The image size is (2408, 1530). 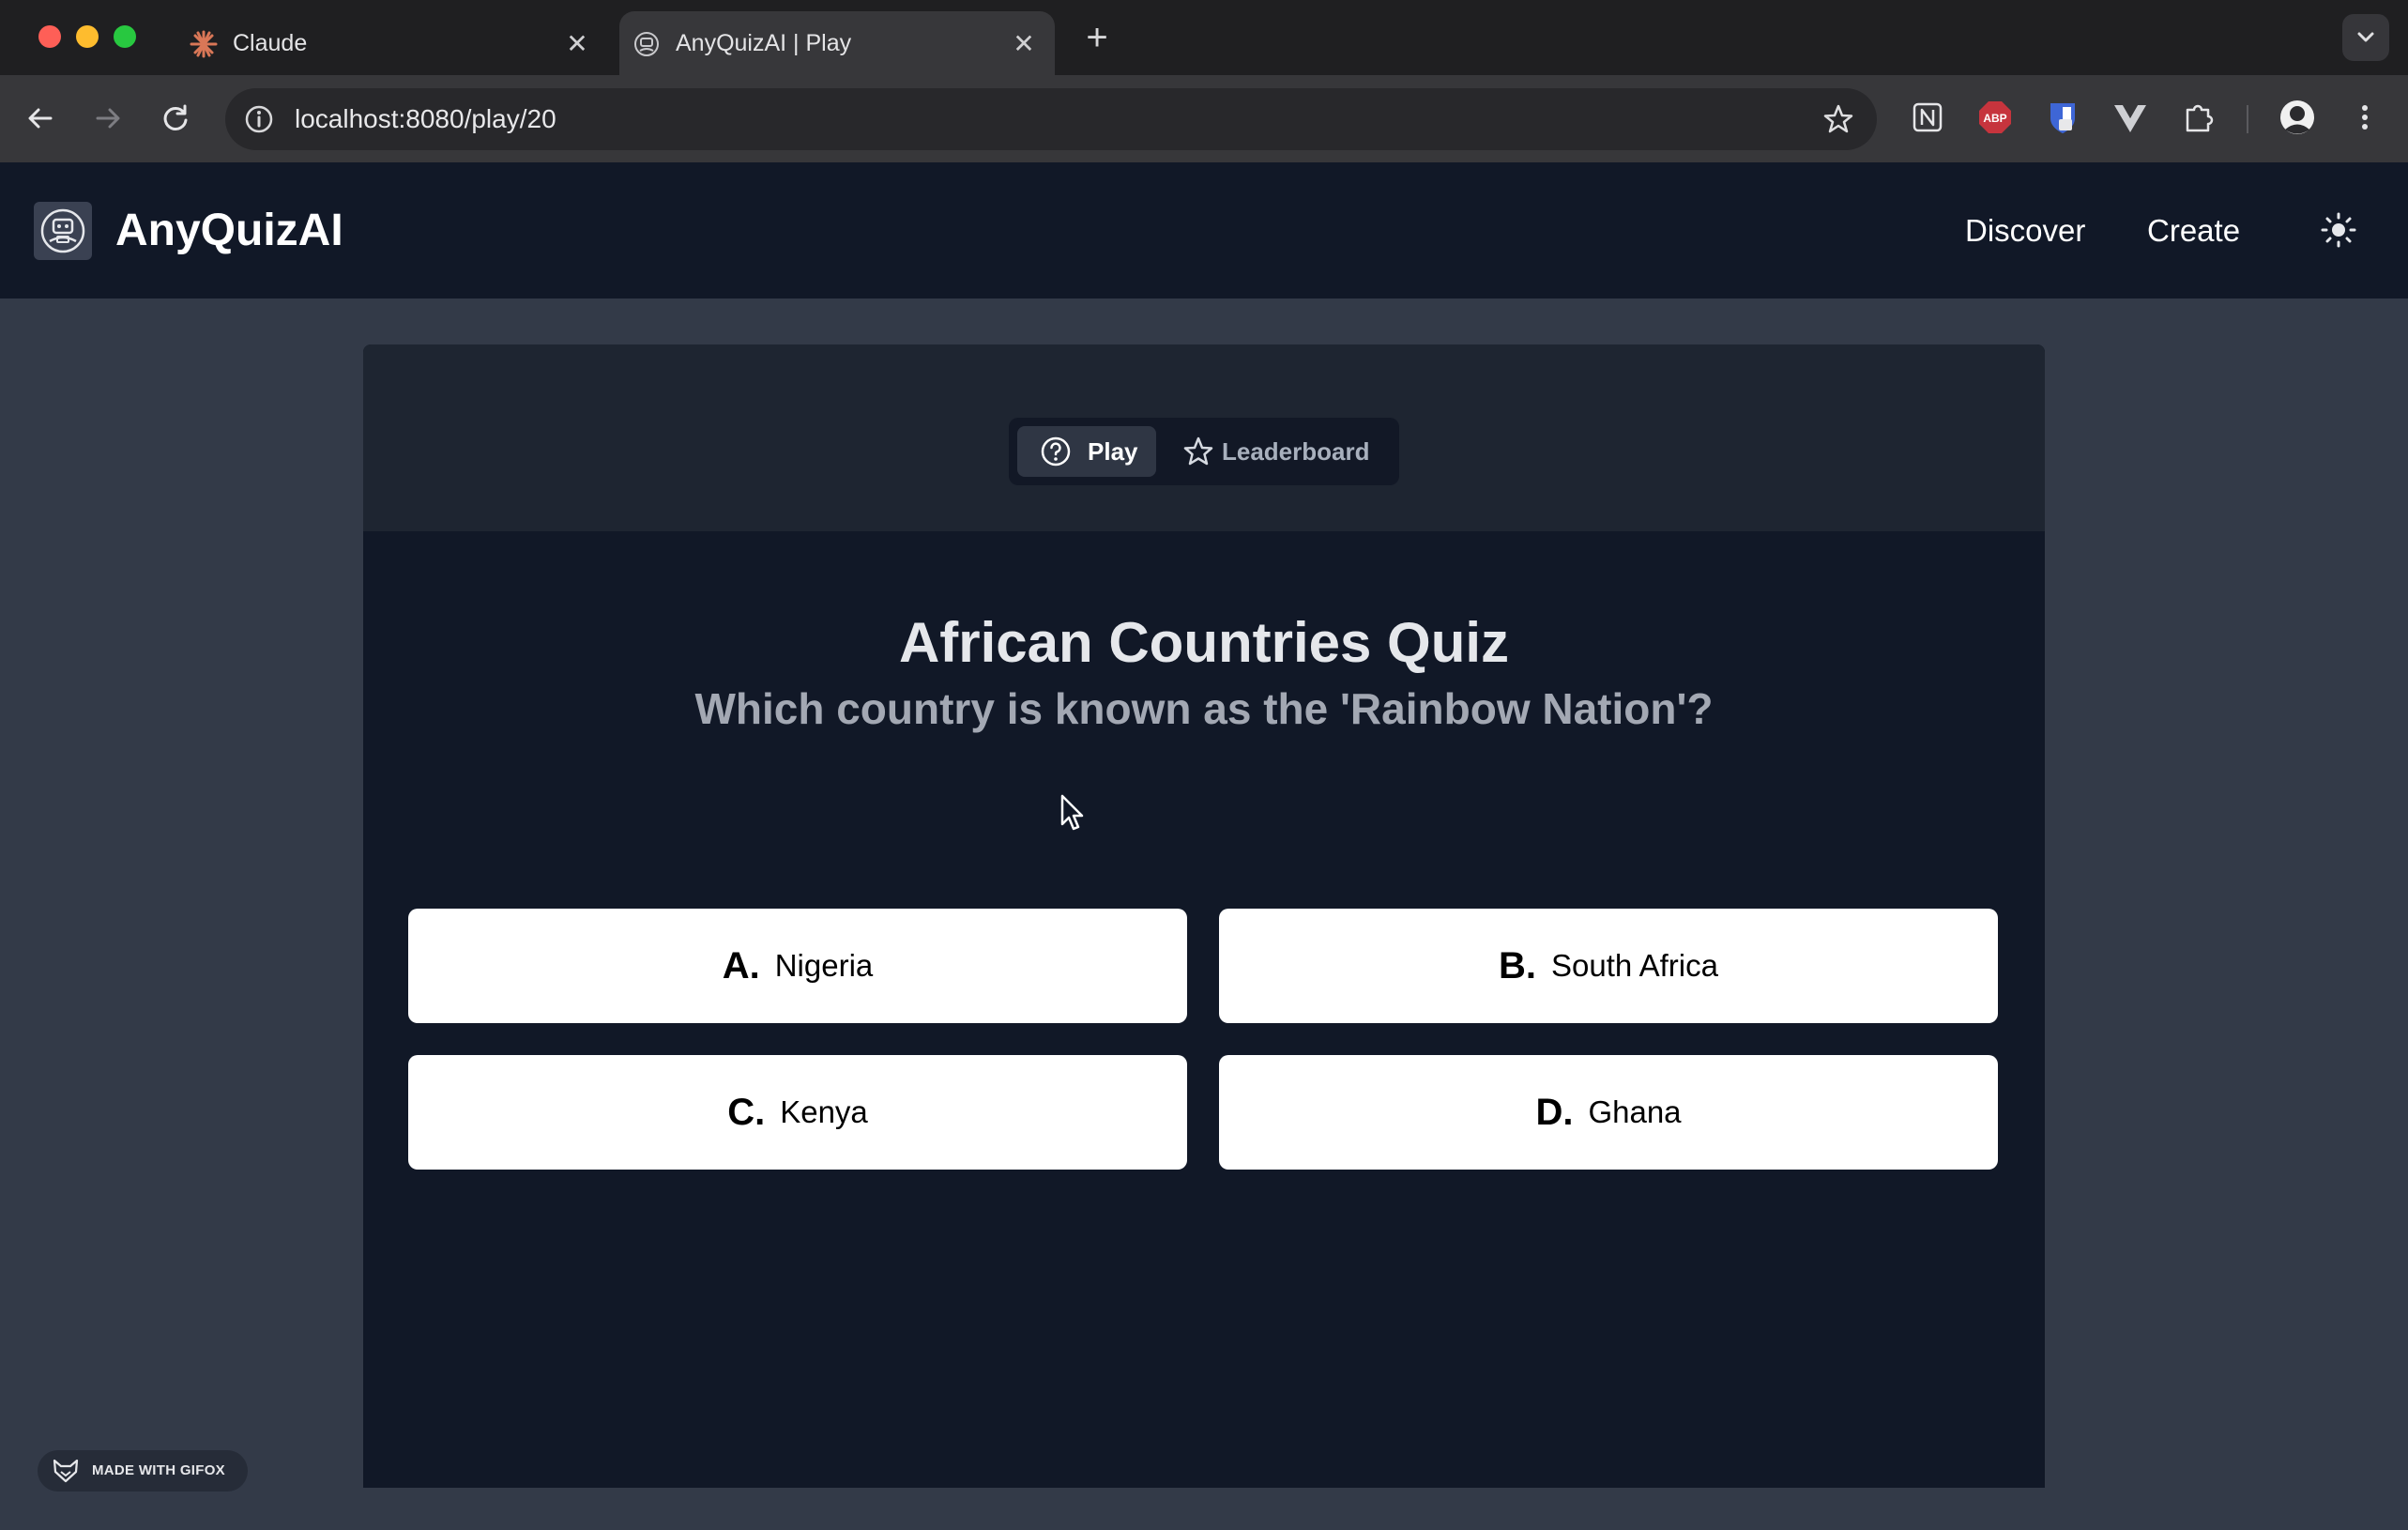 I want to click on site-info-icon, so click(x=259, y=119).